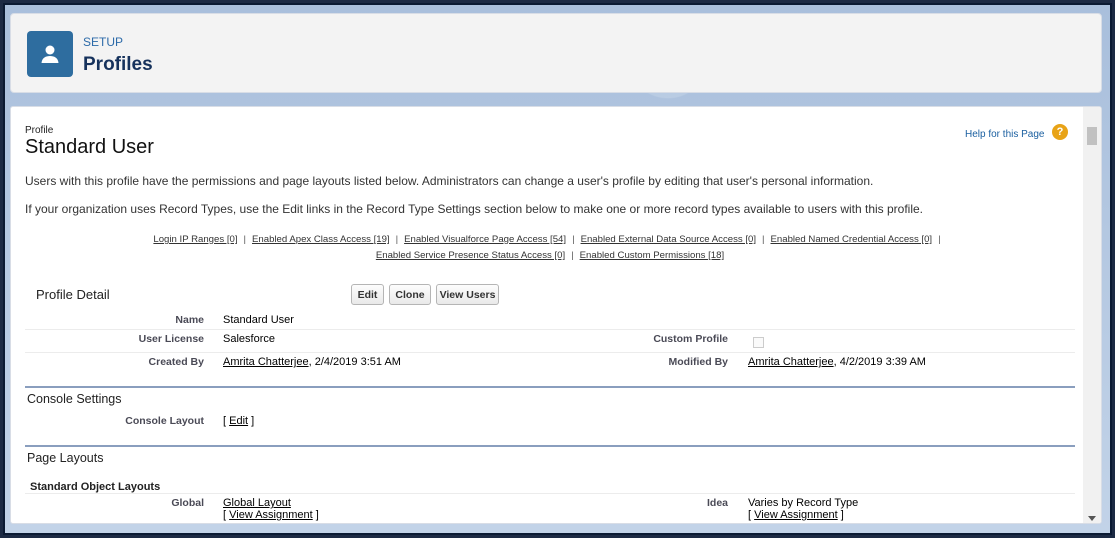  What do you see at coordinates (39, 130) in the screenshot?
I see `profile-label: Profile` at bounding box center [39, 130].